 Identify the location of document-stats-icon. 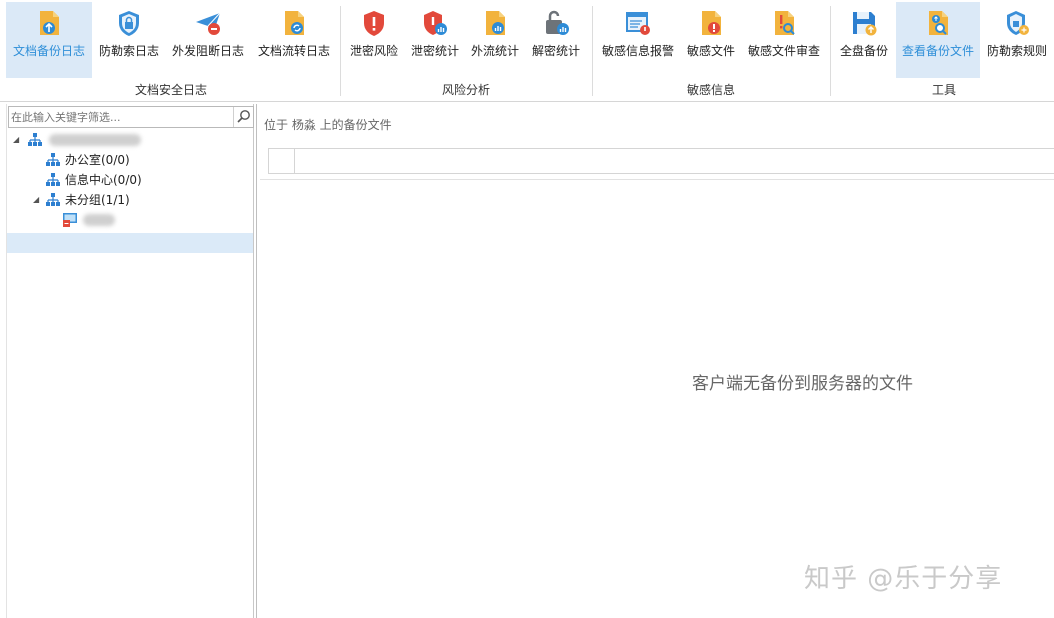
(495, 23).